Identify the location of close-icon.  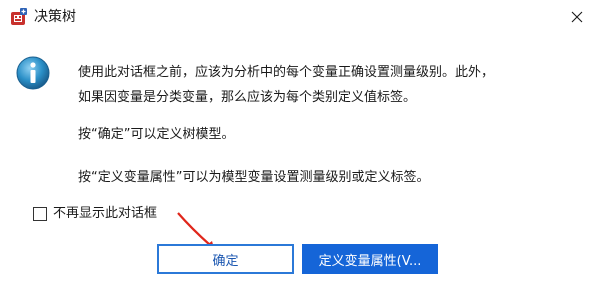
(577, 17).